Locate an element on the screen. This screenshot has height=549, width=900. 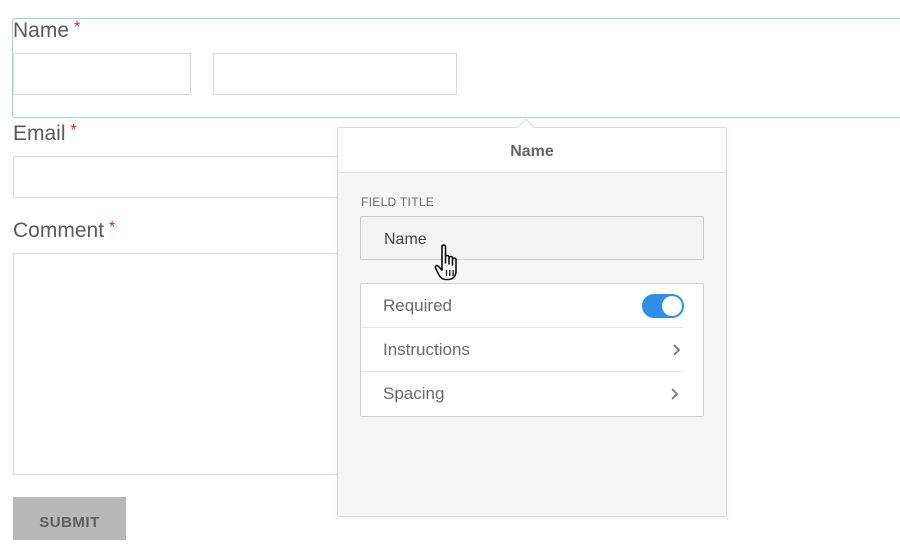
field-options-list: Required Instructions Spacing is located at coordinates (532, 350).